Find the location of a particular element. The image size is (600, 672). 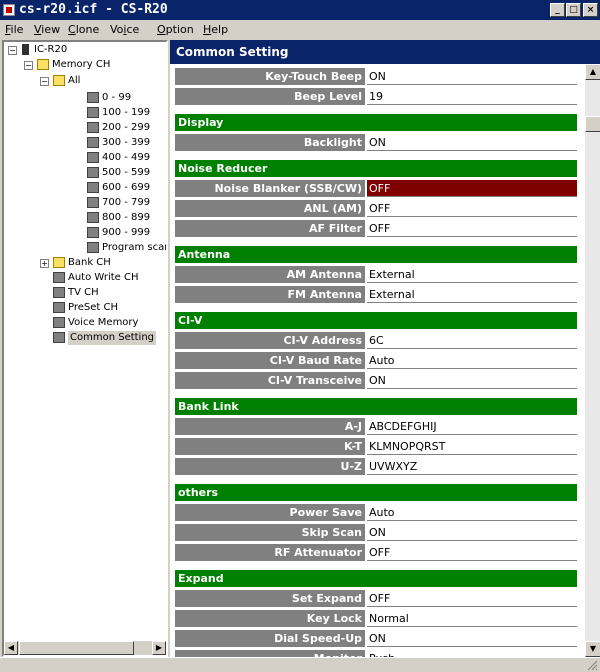

menu-clone: Clone is located at coordinates (83, 29).